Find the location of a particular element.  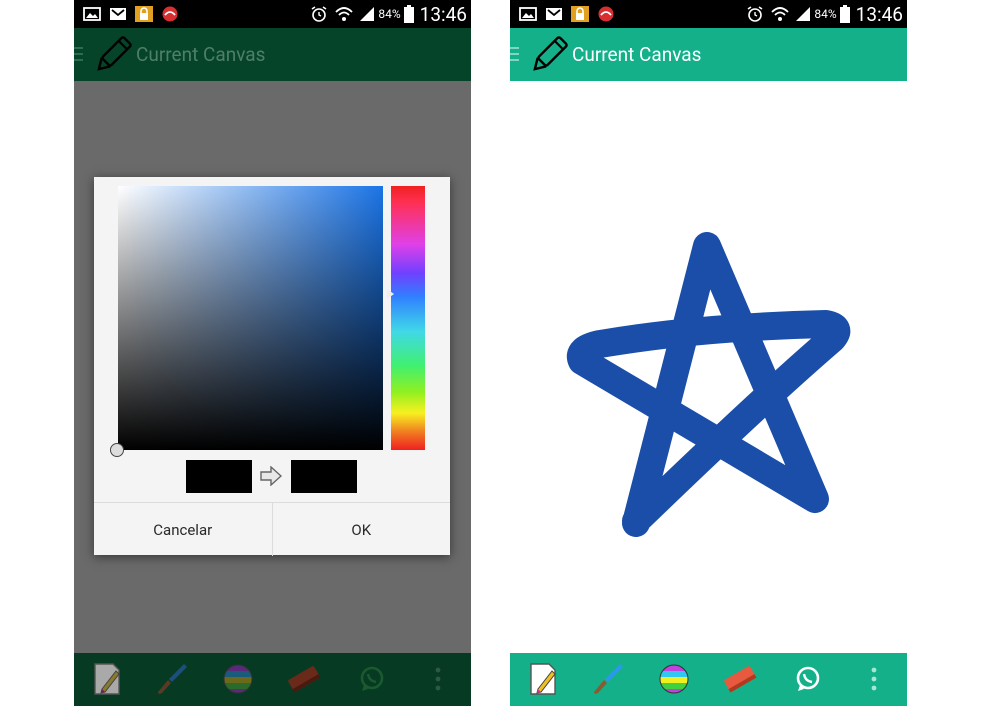

arrow-right-icon is located at coordinates (271, 476).